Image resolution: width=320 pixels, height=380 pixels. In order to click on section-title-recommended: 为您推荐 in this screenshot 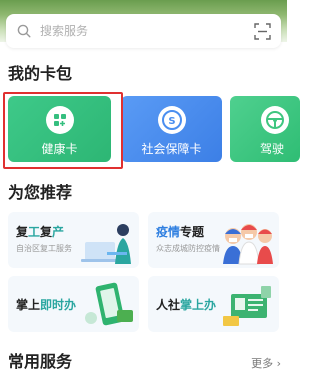, I will do `click(40, 192)`.